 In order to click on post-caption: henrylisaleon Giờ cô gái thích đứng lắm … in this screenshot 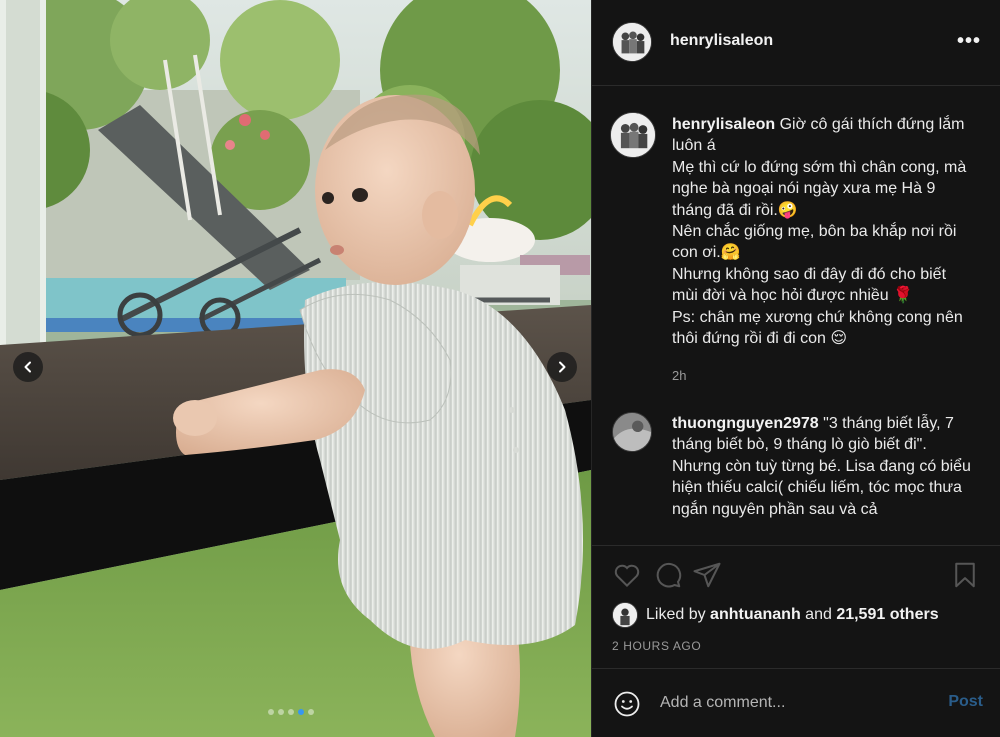, I will do `click(822, 231)`.